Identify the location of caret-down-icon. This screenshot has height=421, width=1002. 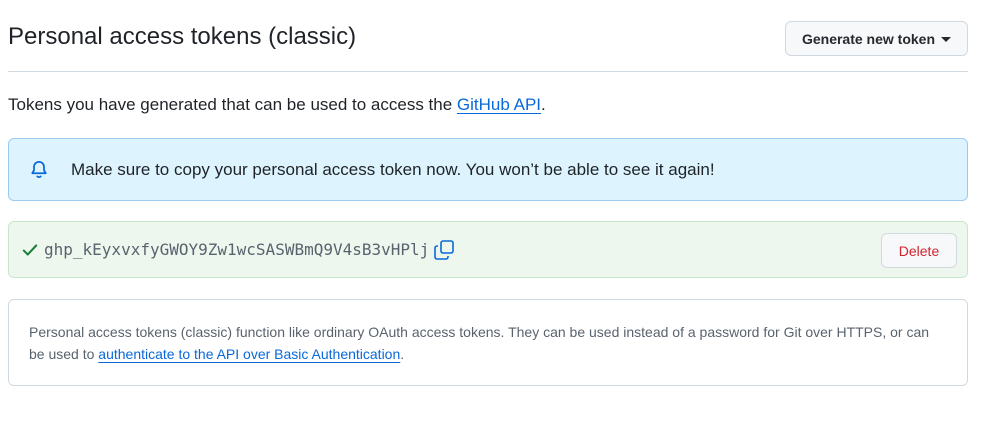
(946, 39).